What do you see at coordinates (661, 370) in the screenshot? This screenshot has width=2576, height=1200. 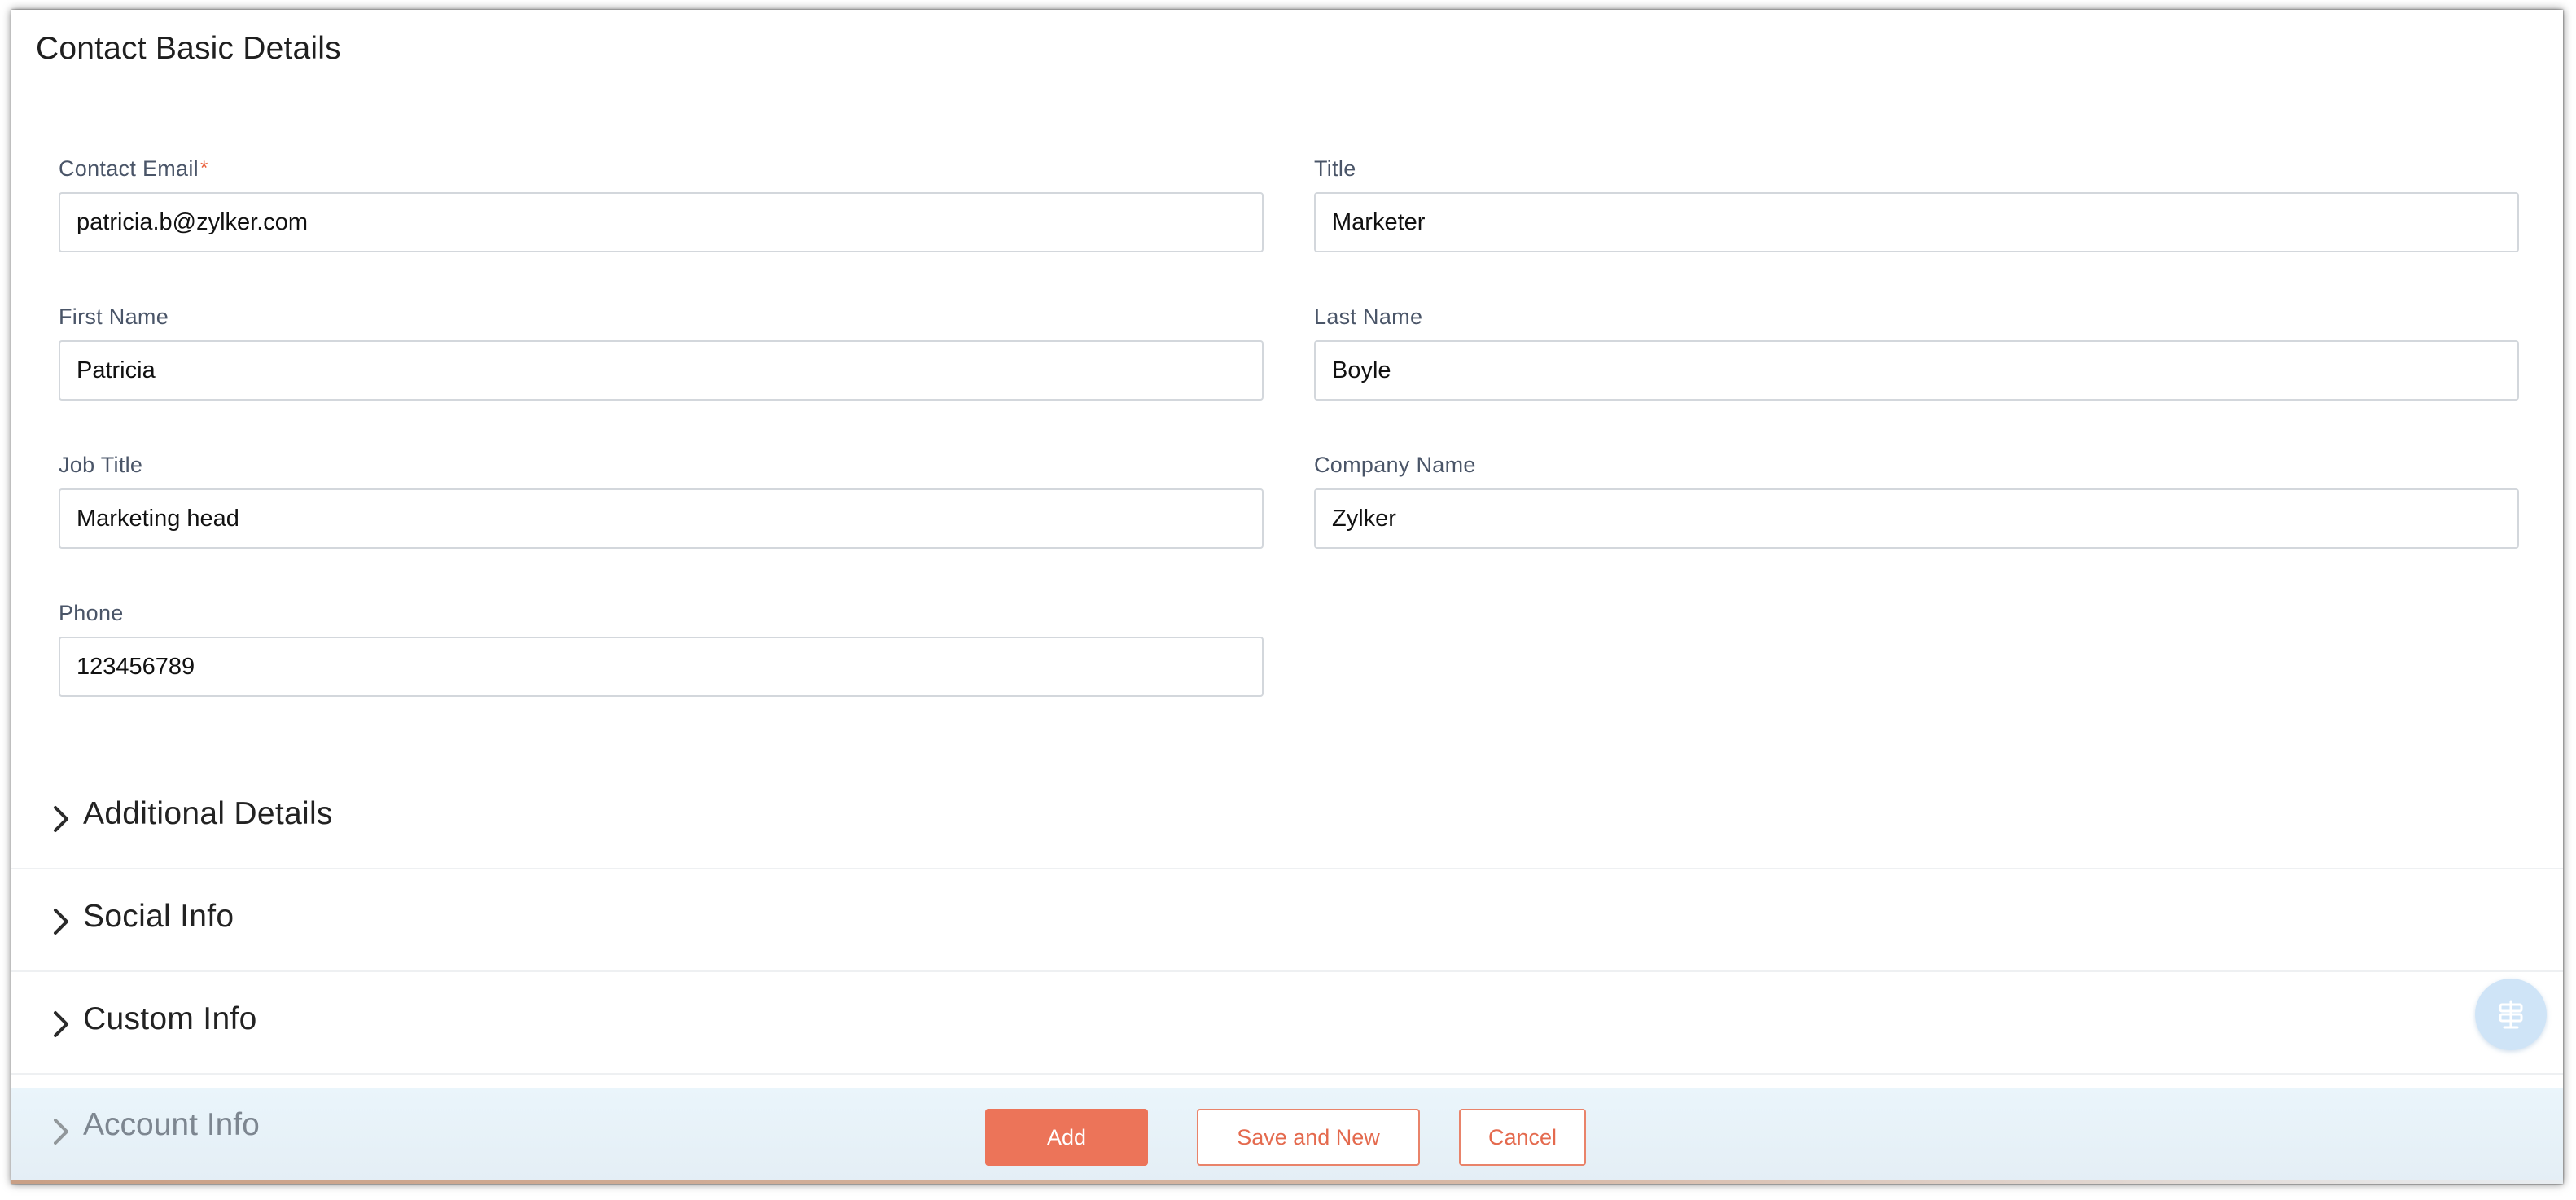 I see `first-name-input` at bounding box center [661, 370].